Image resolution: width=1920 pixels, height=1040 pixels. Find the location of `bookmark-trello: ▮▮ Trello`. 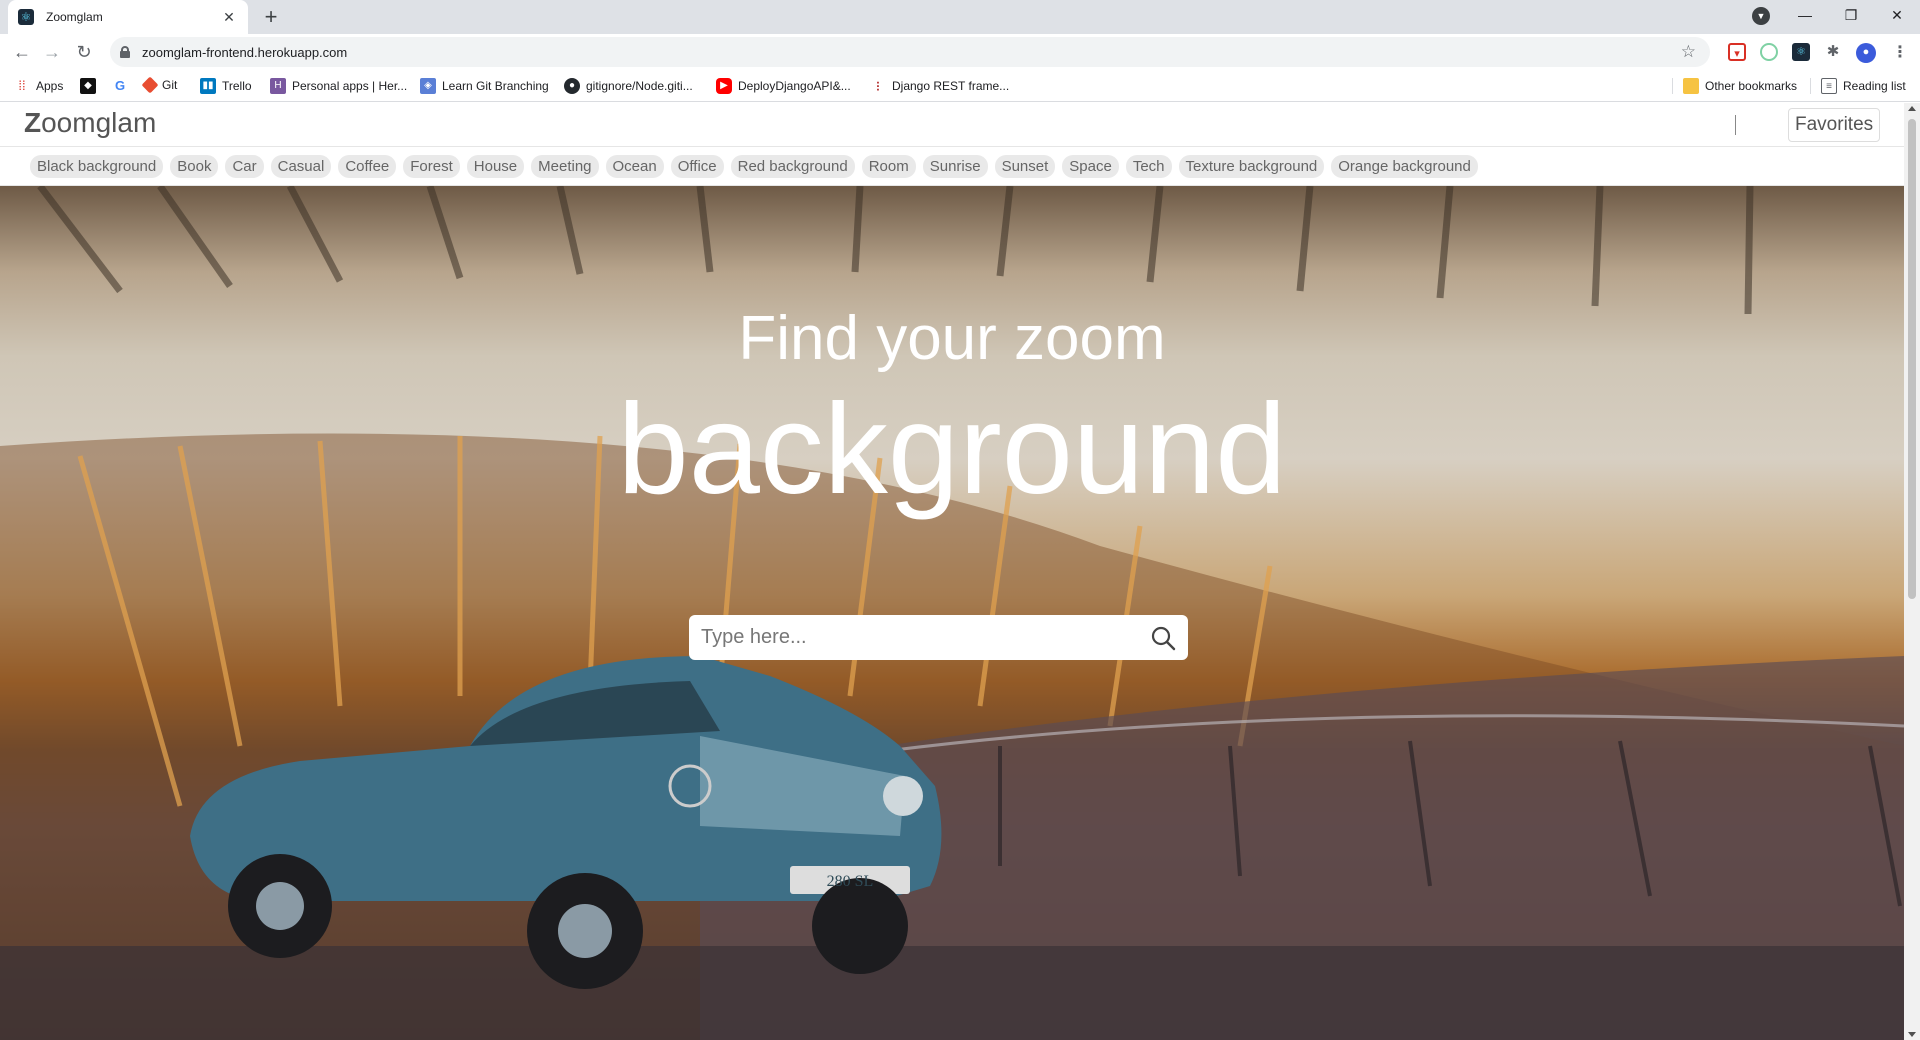

bookmark-trello: ▮▮ Trello is located at coordinates (226, 86).